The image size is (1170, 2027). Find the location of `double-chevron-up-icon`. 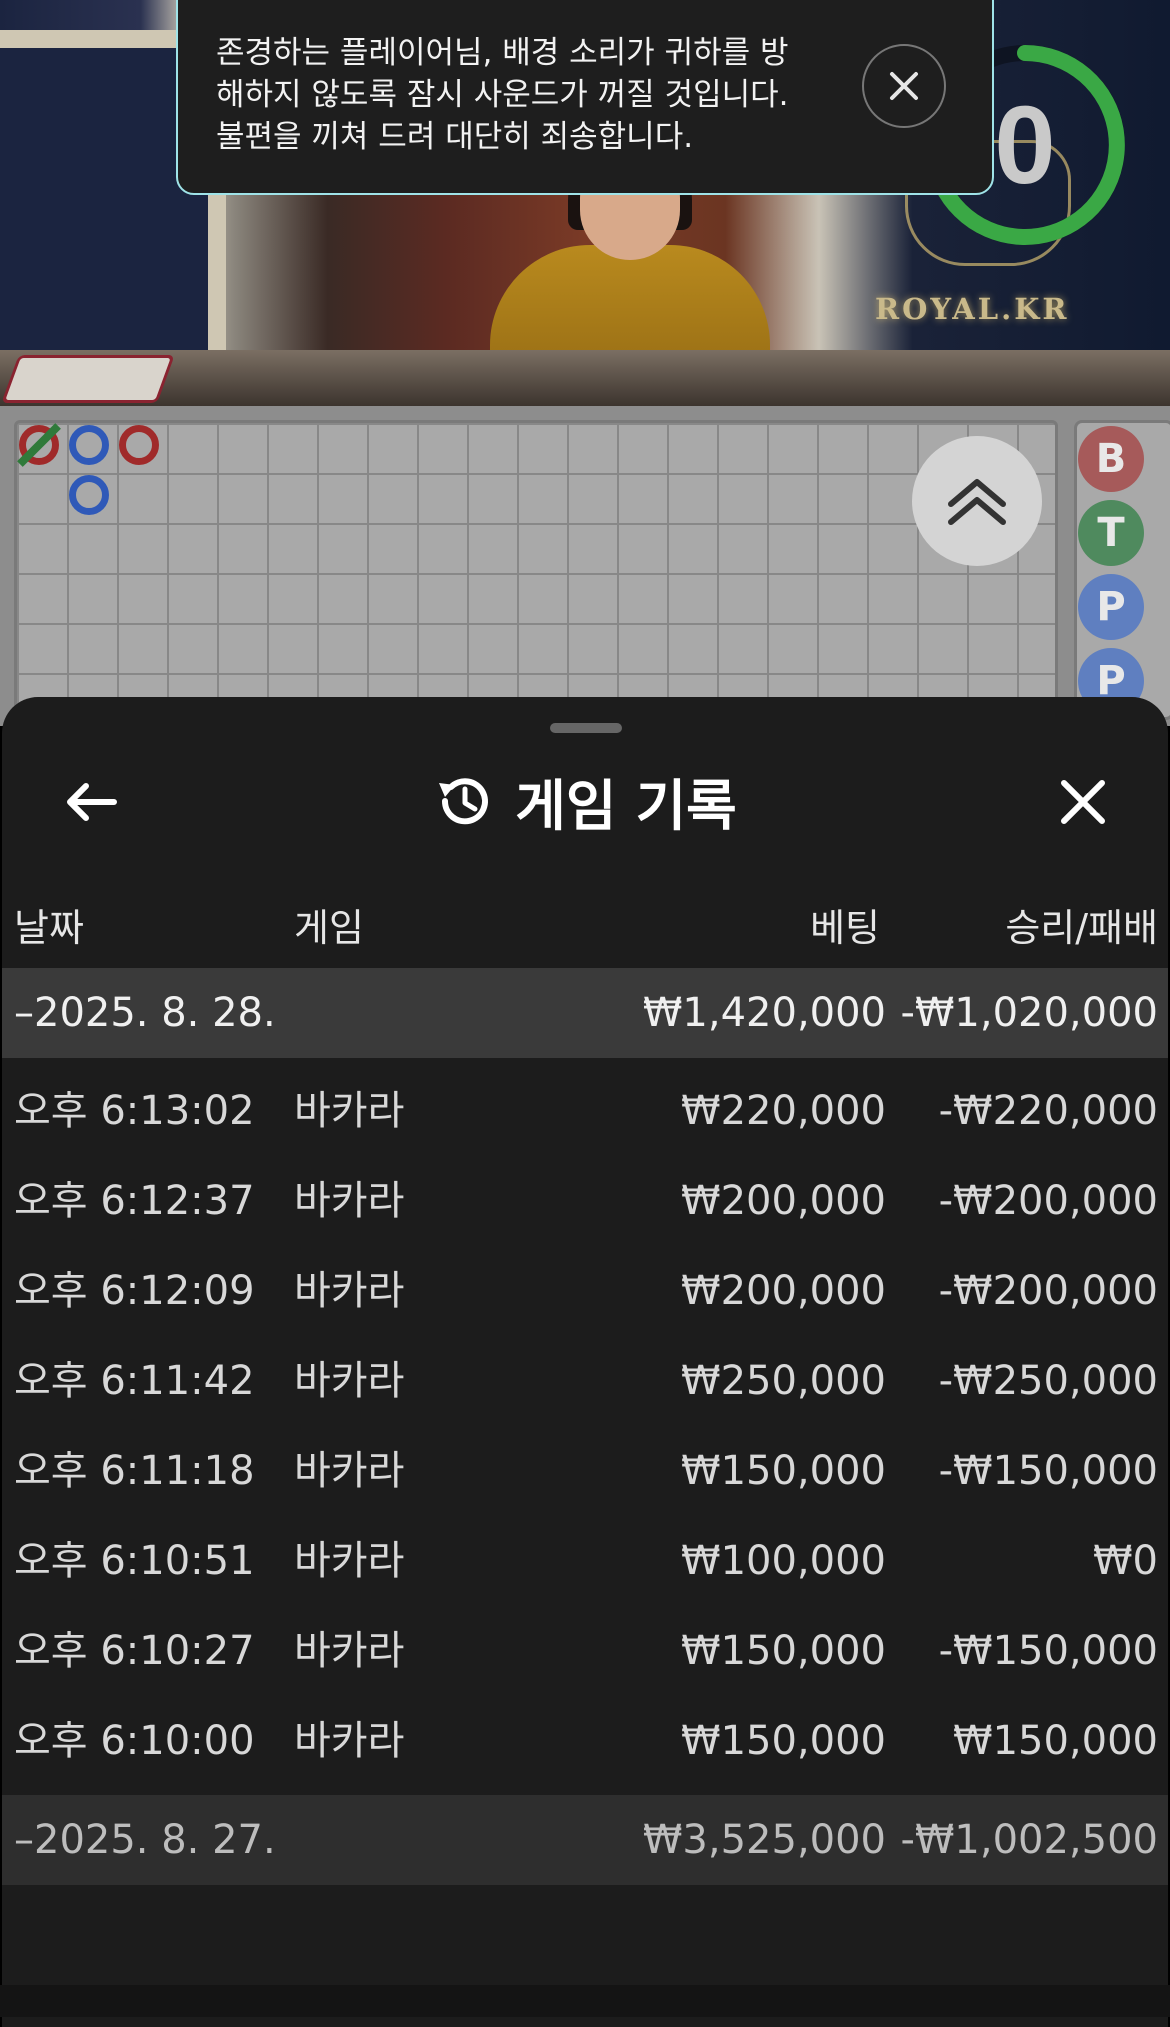

double-chevron-up-icon is located at coordinates (977, 502).